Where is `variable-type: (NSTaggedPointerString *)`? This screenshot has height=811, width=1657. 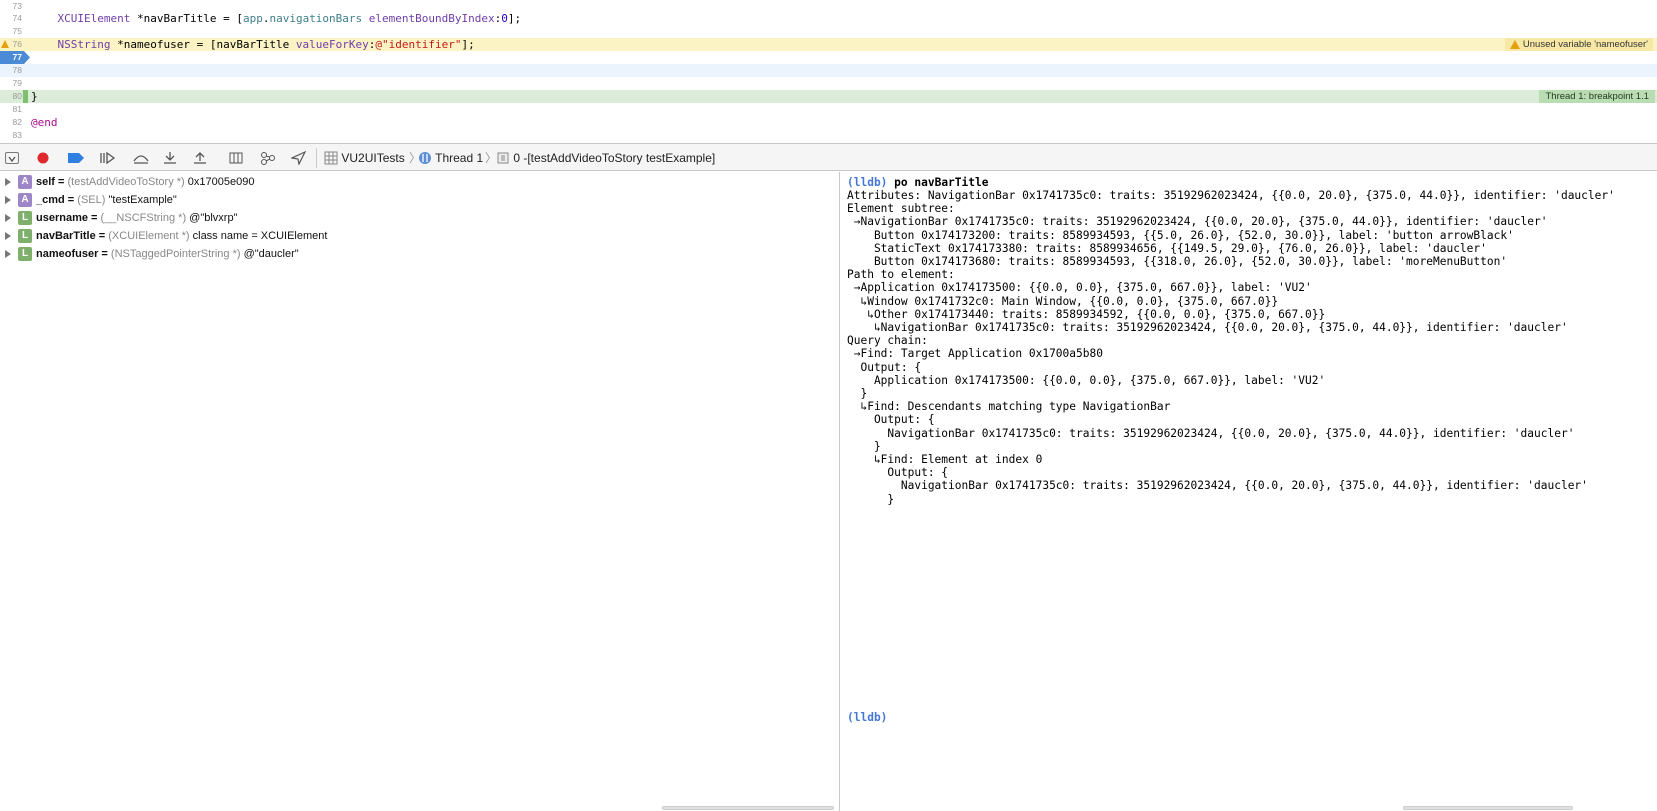
variable-type: (NSTaggedPointerString *) is located at coordinates (175, 254).